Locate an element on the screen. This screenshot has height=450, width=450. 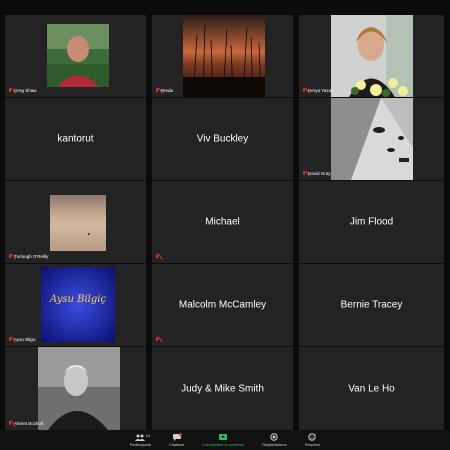
participant-label: Breda is located at coordinates (164, 91).